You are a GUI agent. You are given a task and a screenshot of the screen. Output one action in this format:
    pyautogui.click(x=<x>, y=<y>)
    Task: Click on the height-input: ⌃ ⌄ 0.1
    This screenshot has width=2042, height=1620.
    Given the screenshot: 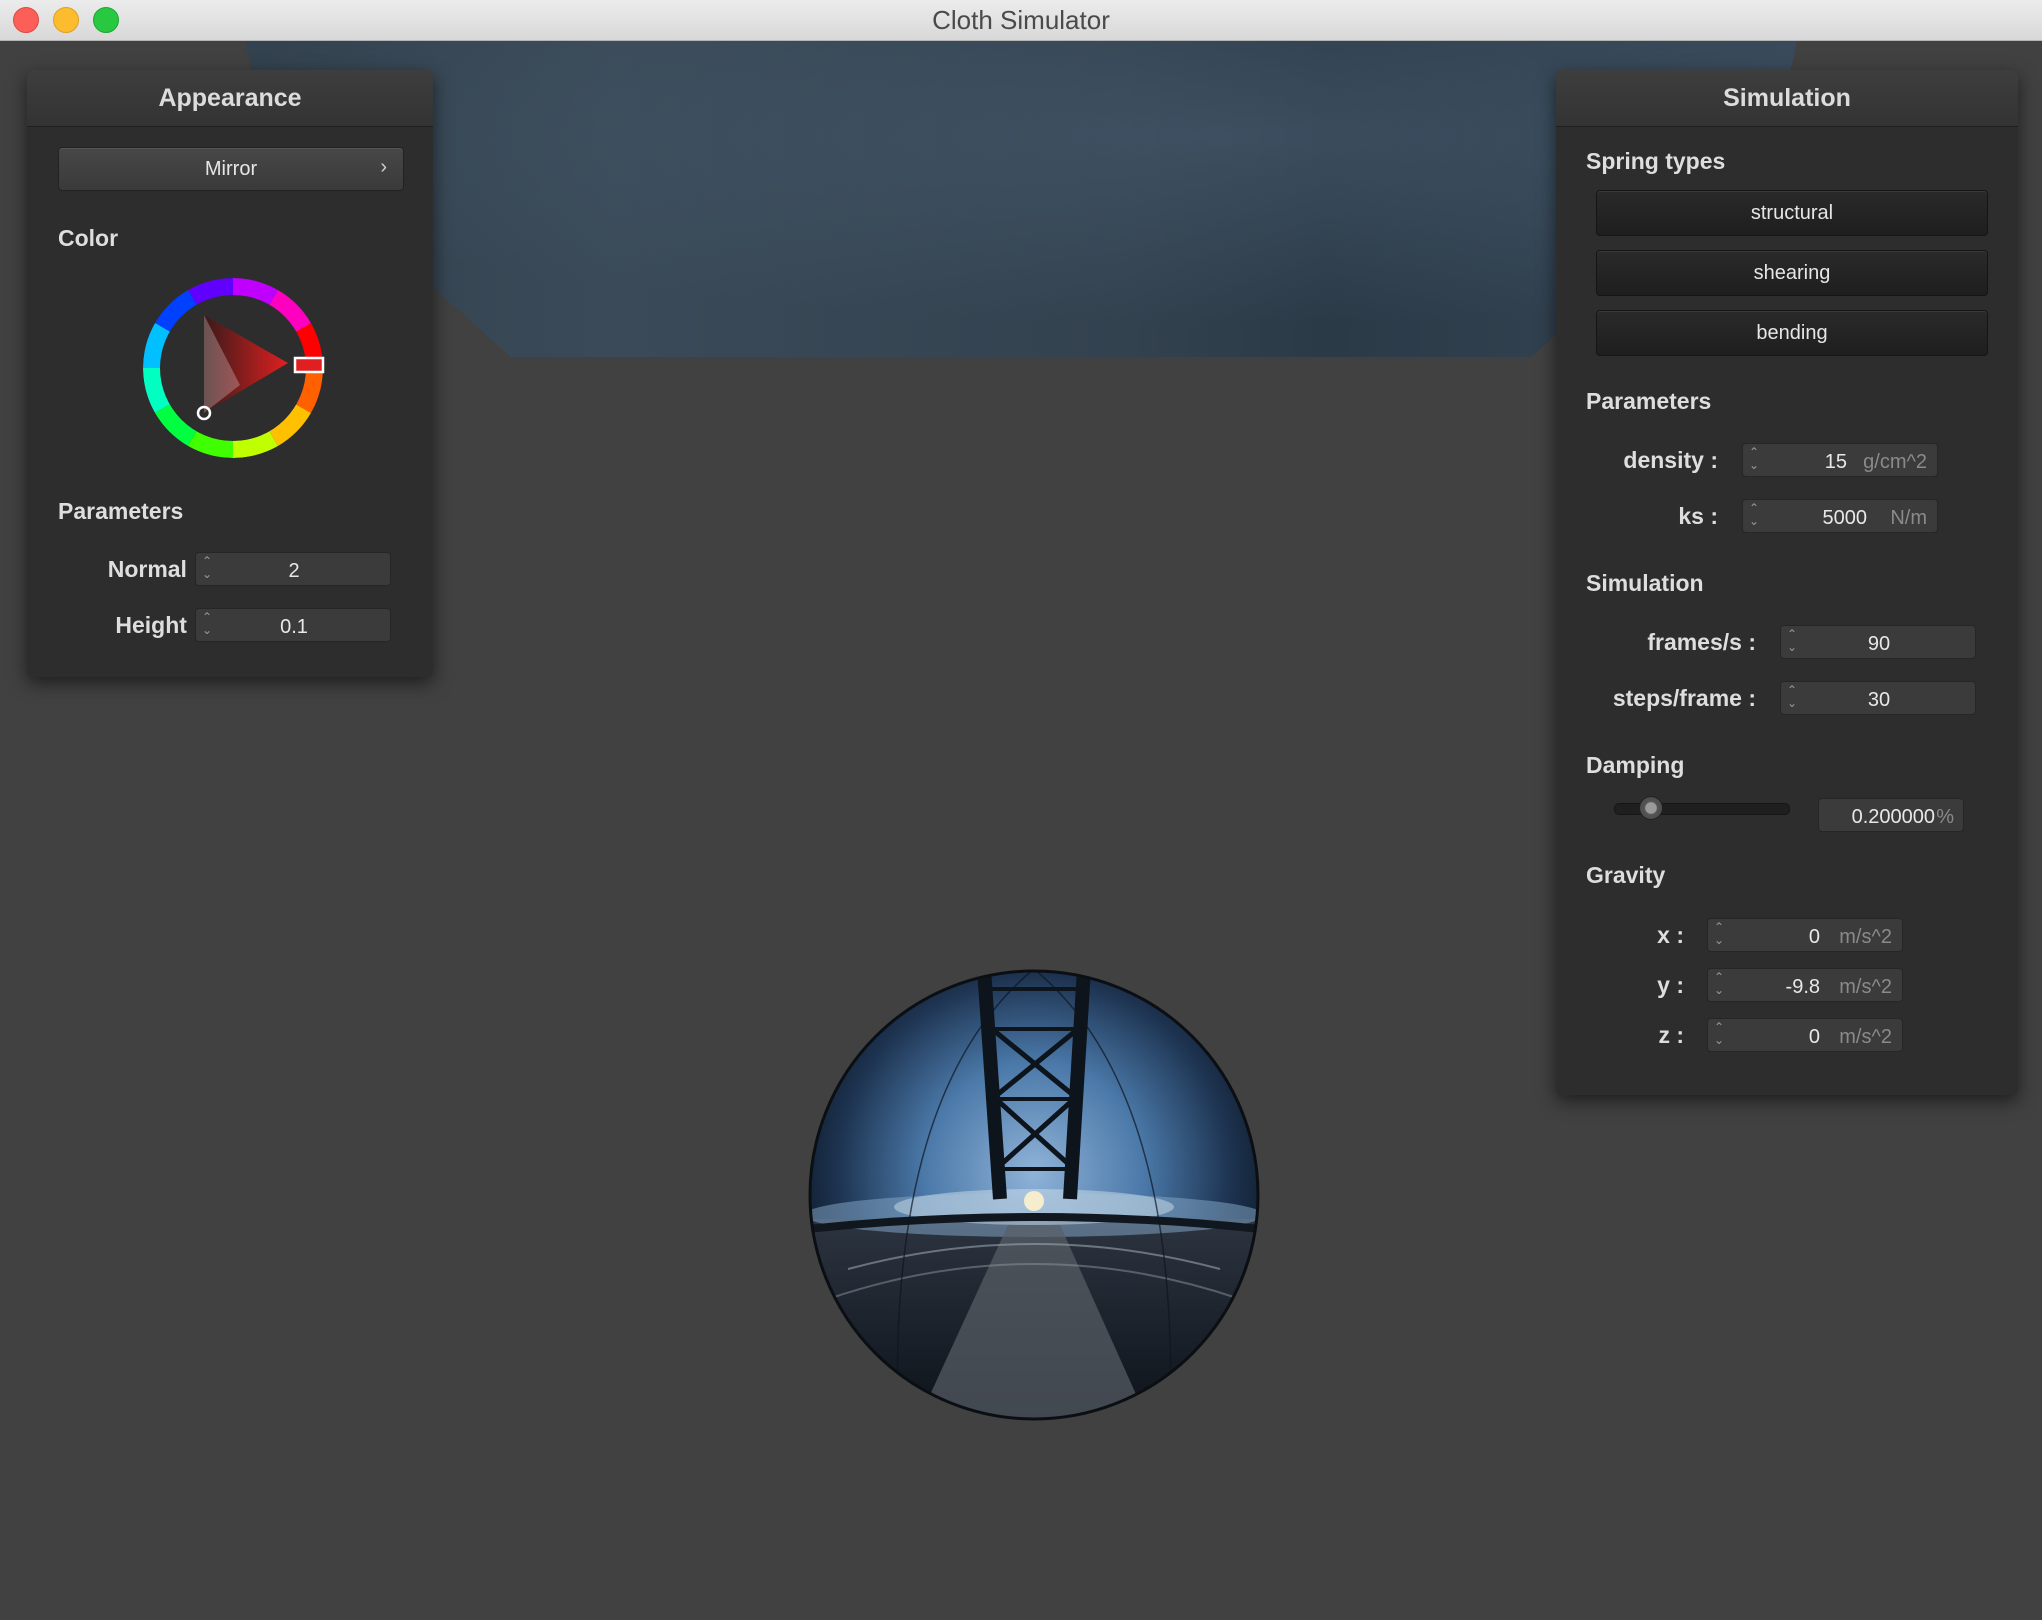 What is the action you would take?
    pyautogui.click(x=293, y=625)
    